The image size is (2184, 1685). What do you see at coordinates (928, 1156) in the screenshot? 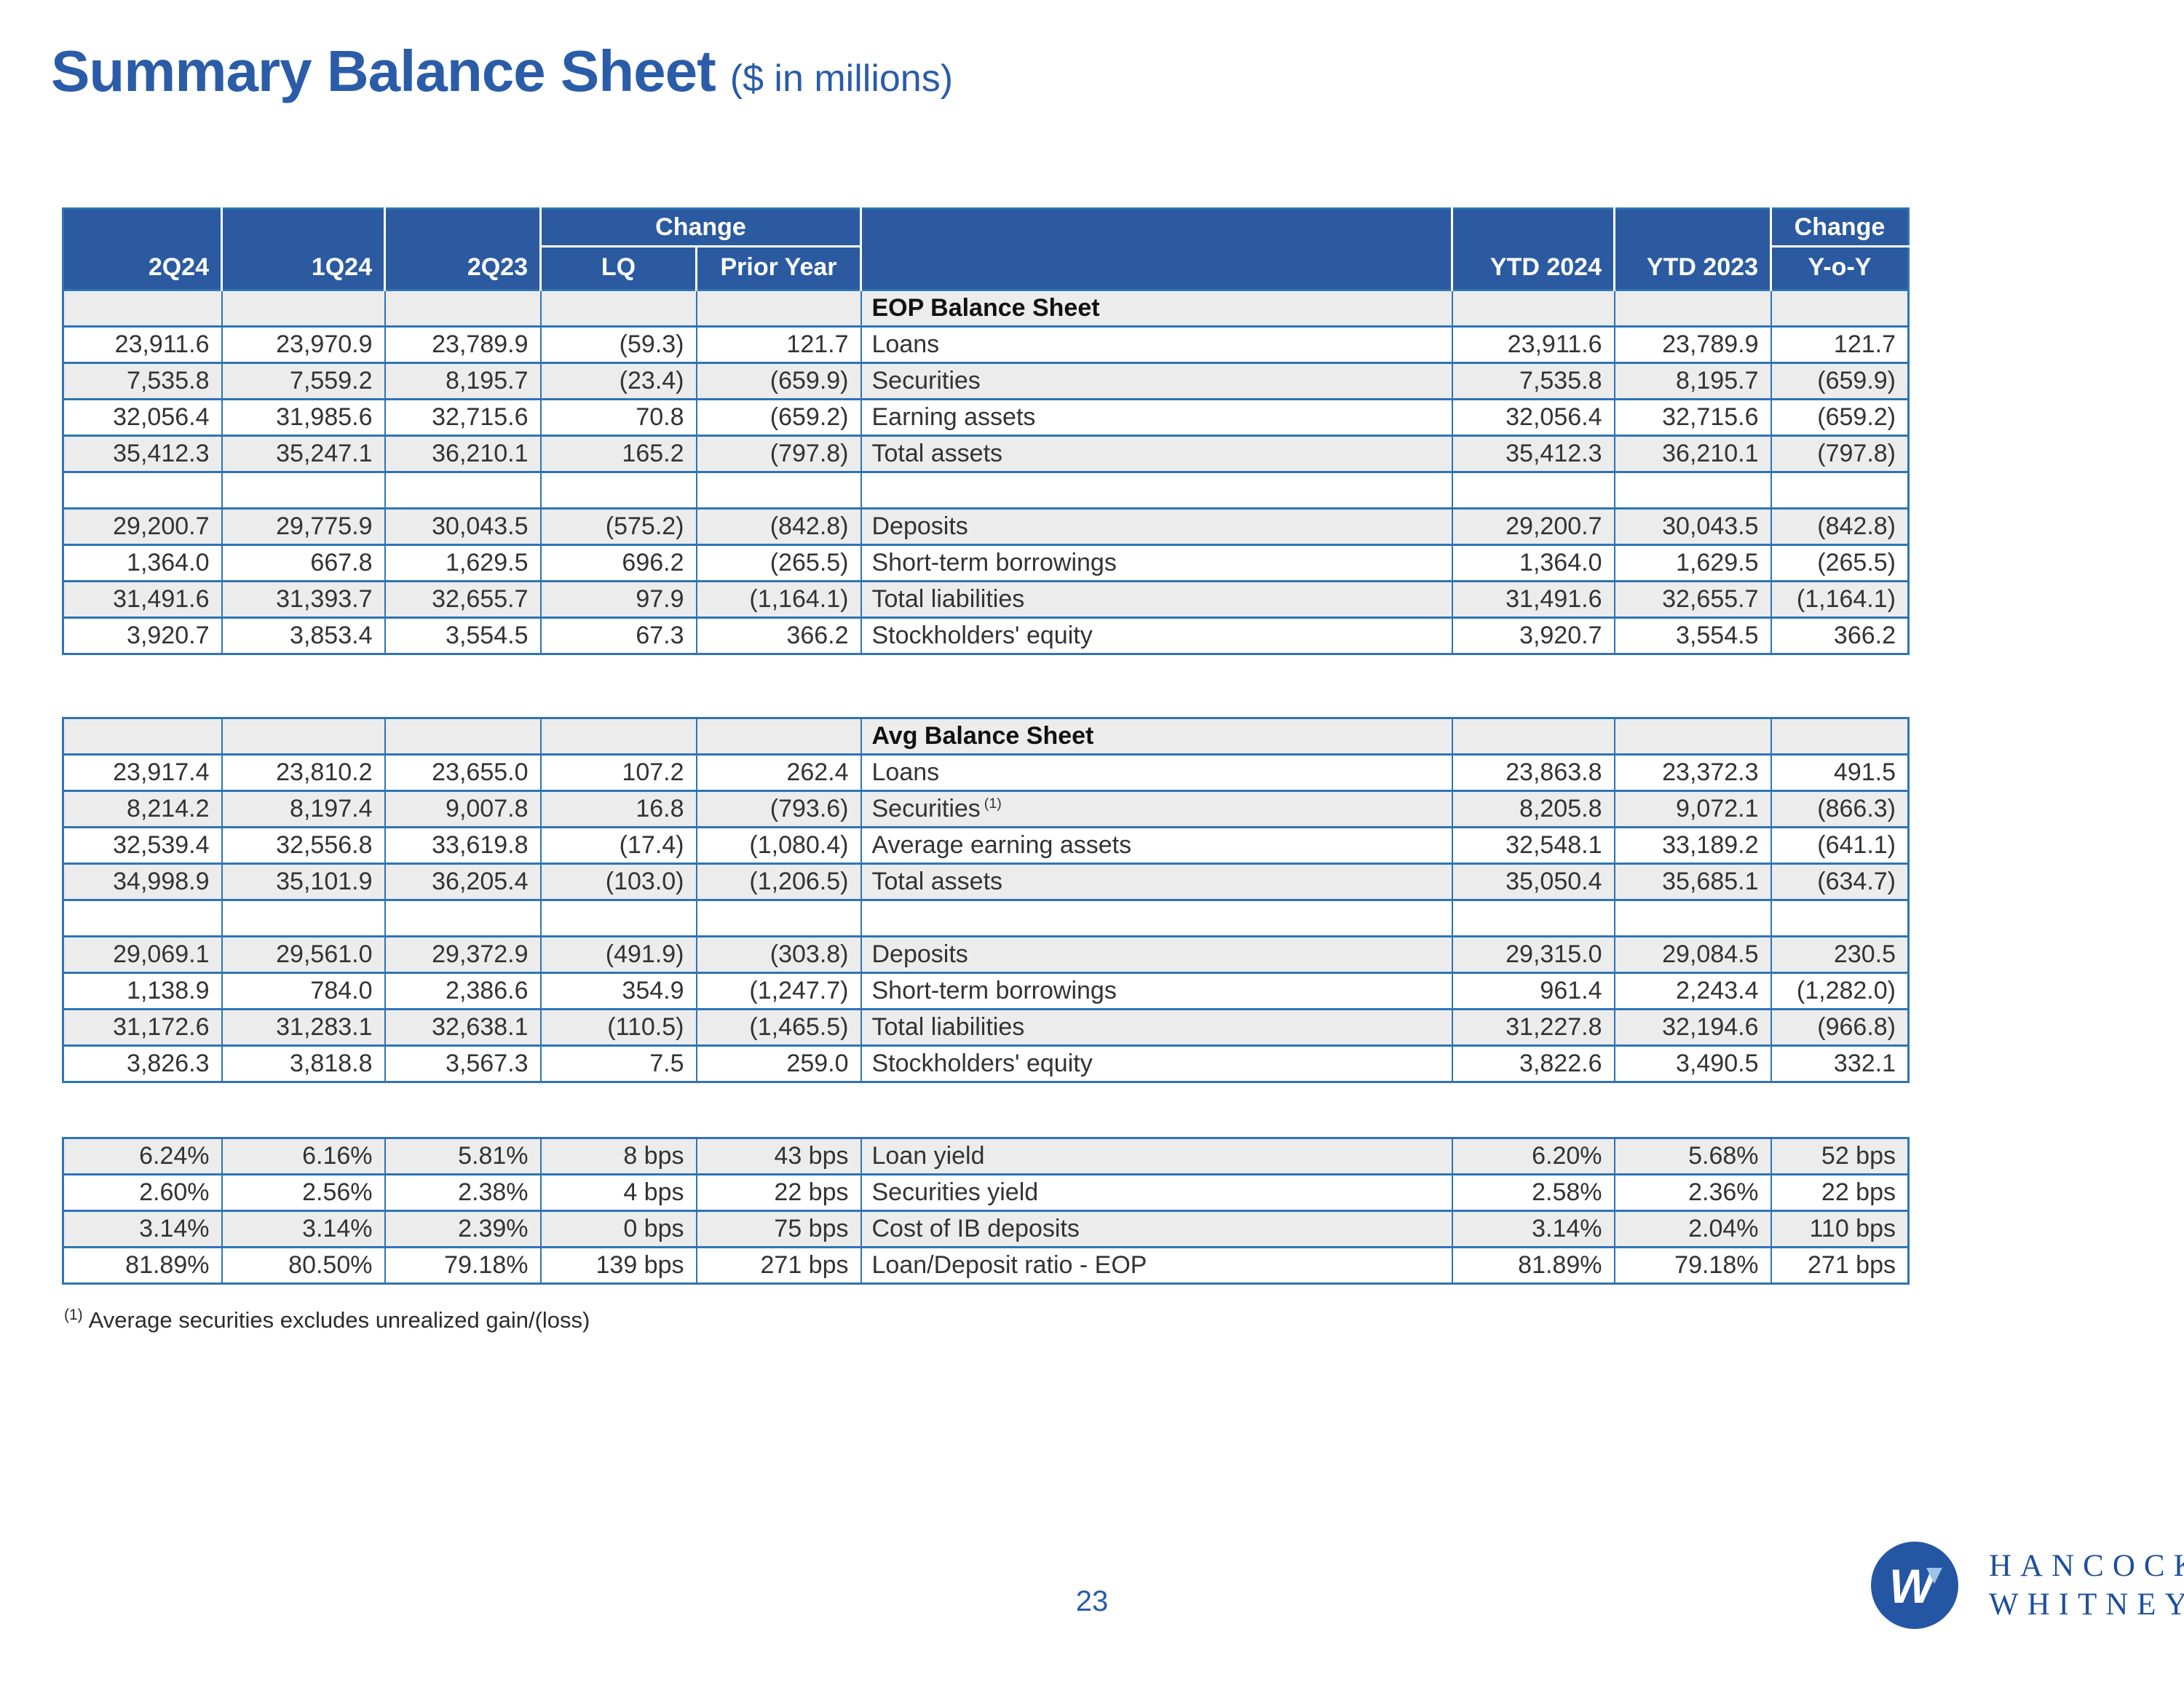
I see `row-label-text: Loan yield` at bounding box center [928, 1156].